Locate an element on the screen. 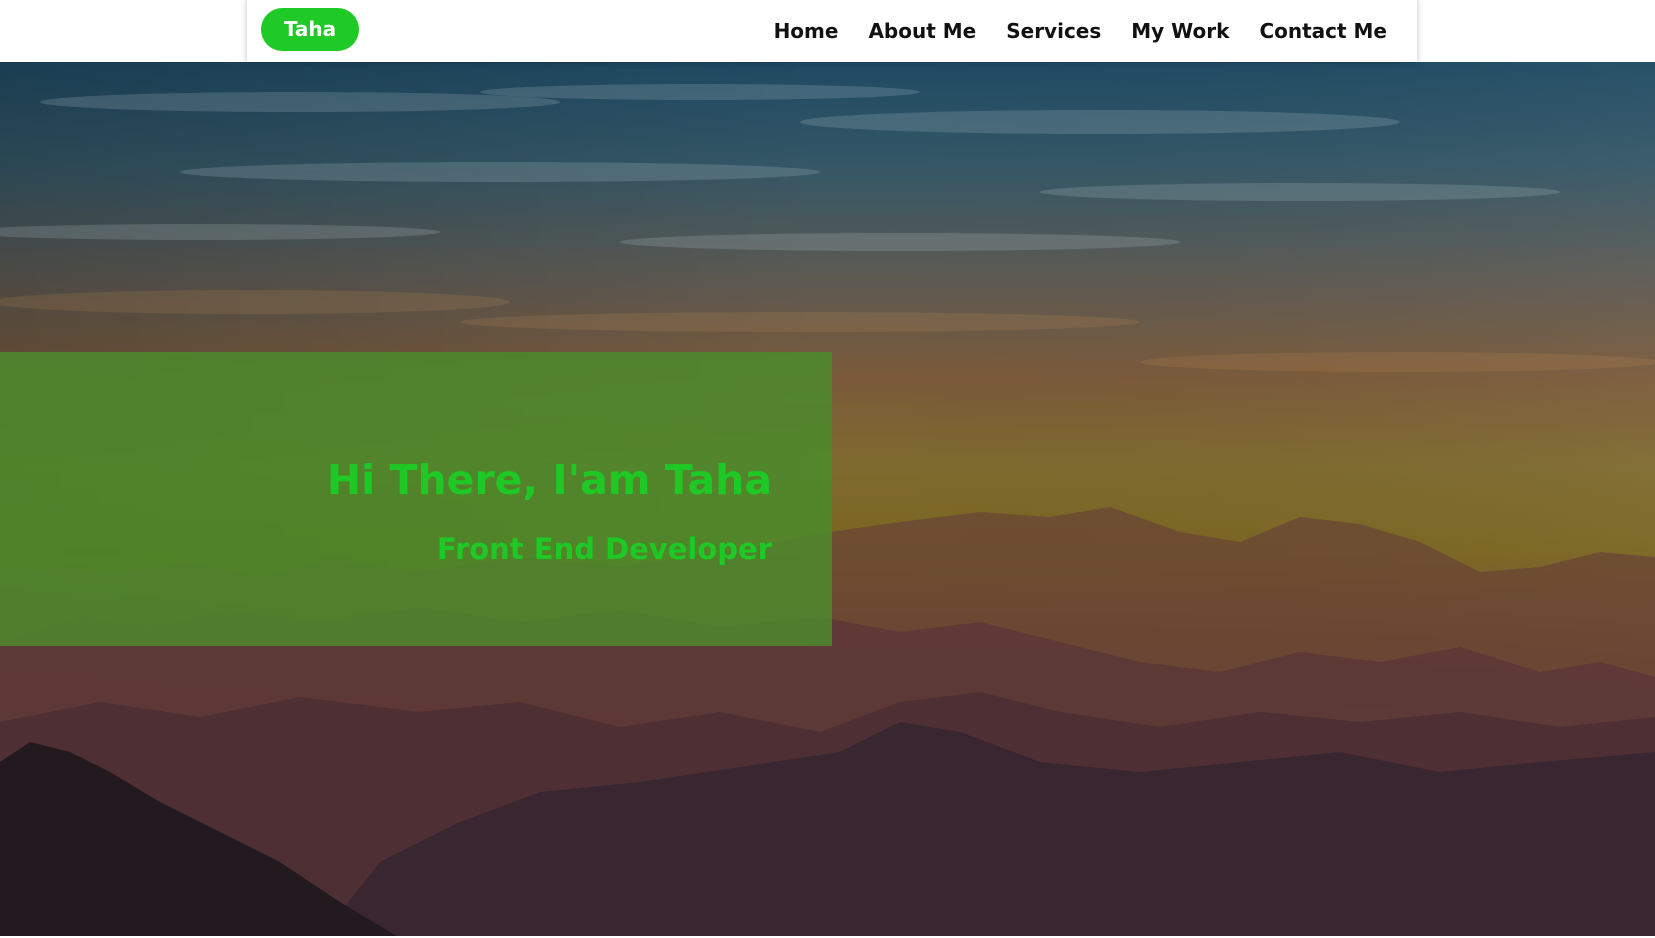  nav-link-my-work: My Work is located at coordinates (1180, 31).